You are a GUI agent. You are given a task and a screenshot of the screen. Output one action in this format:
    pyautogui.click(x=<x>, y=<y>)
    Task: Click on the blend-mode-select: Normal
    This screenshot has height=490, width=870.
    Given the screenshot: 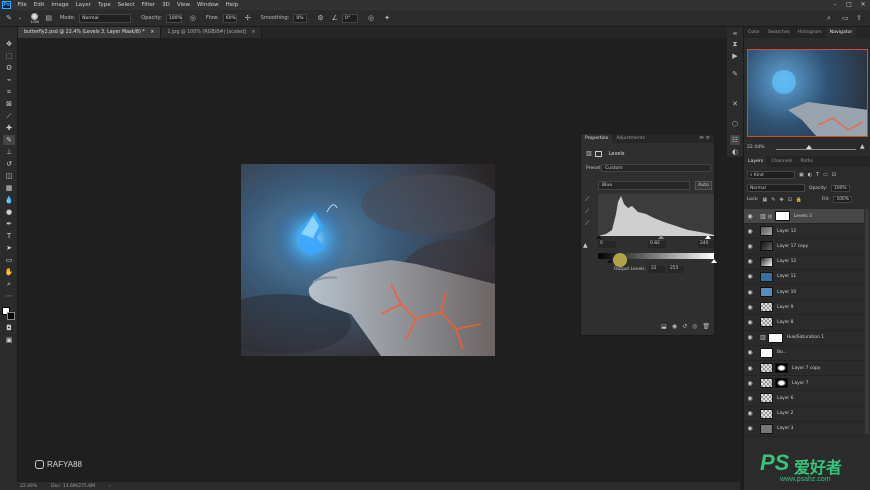 What is the action you would take?
    pyautogui.click(x=776, y=188)
    